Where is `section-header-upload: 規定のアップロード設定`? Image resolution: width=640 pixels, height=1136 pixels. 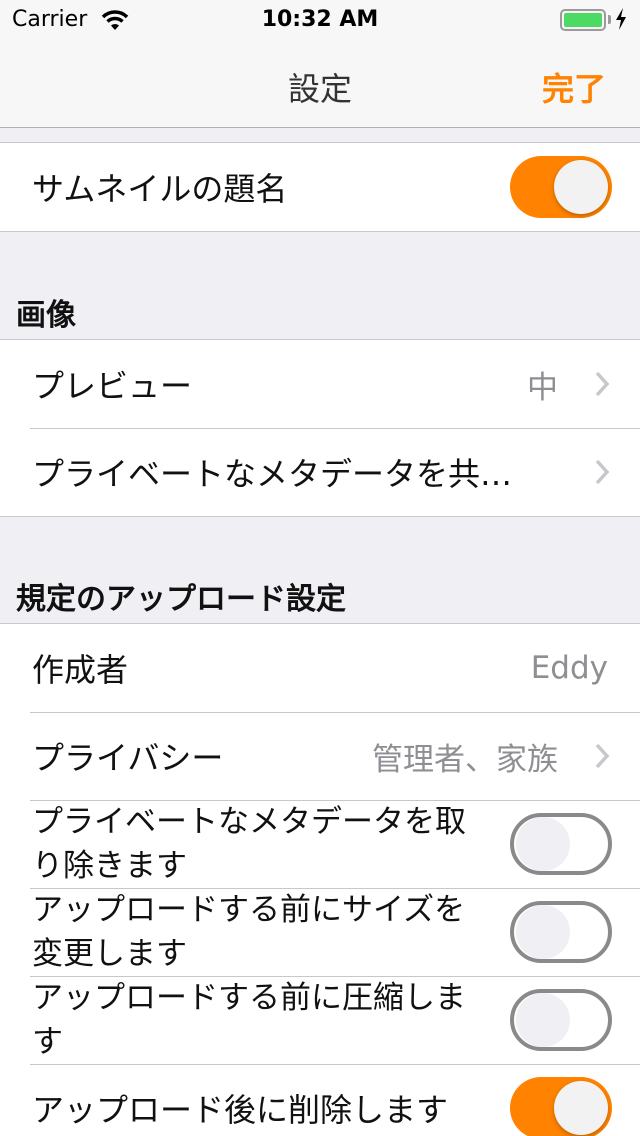 section-header-upload: 規定のアップロード設定 is located at coordinates (181, 599).